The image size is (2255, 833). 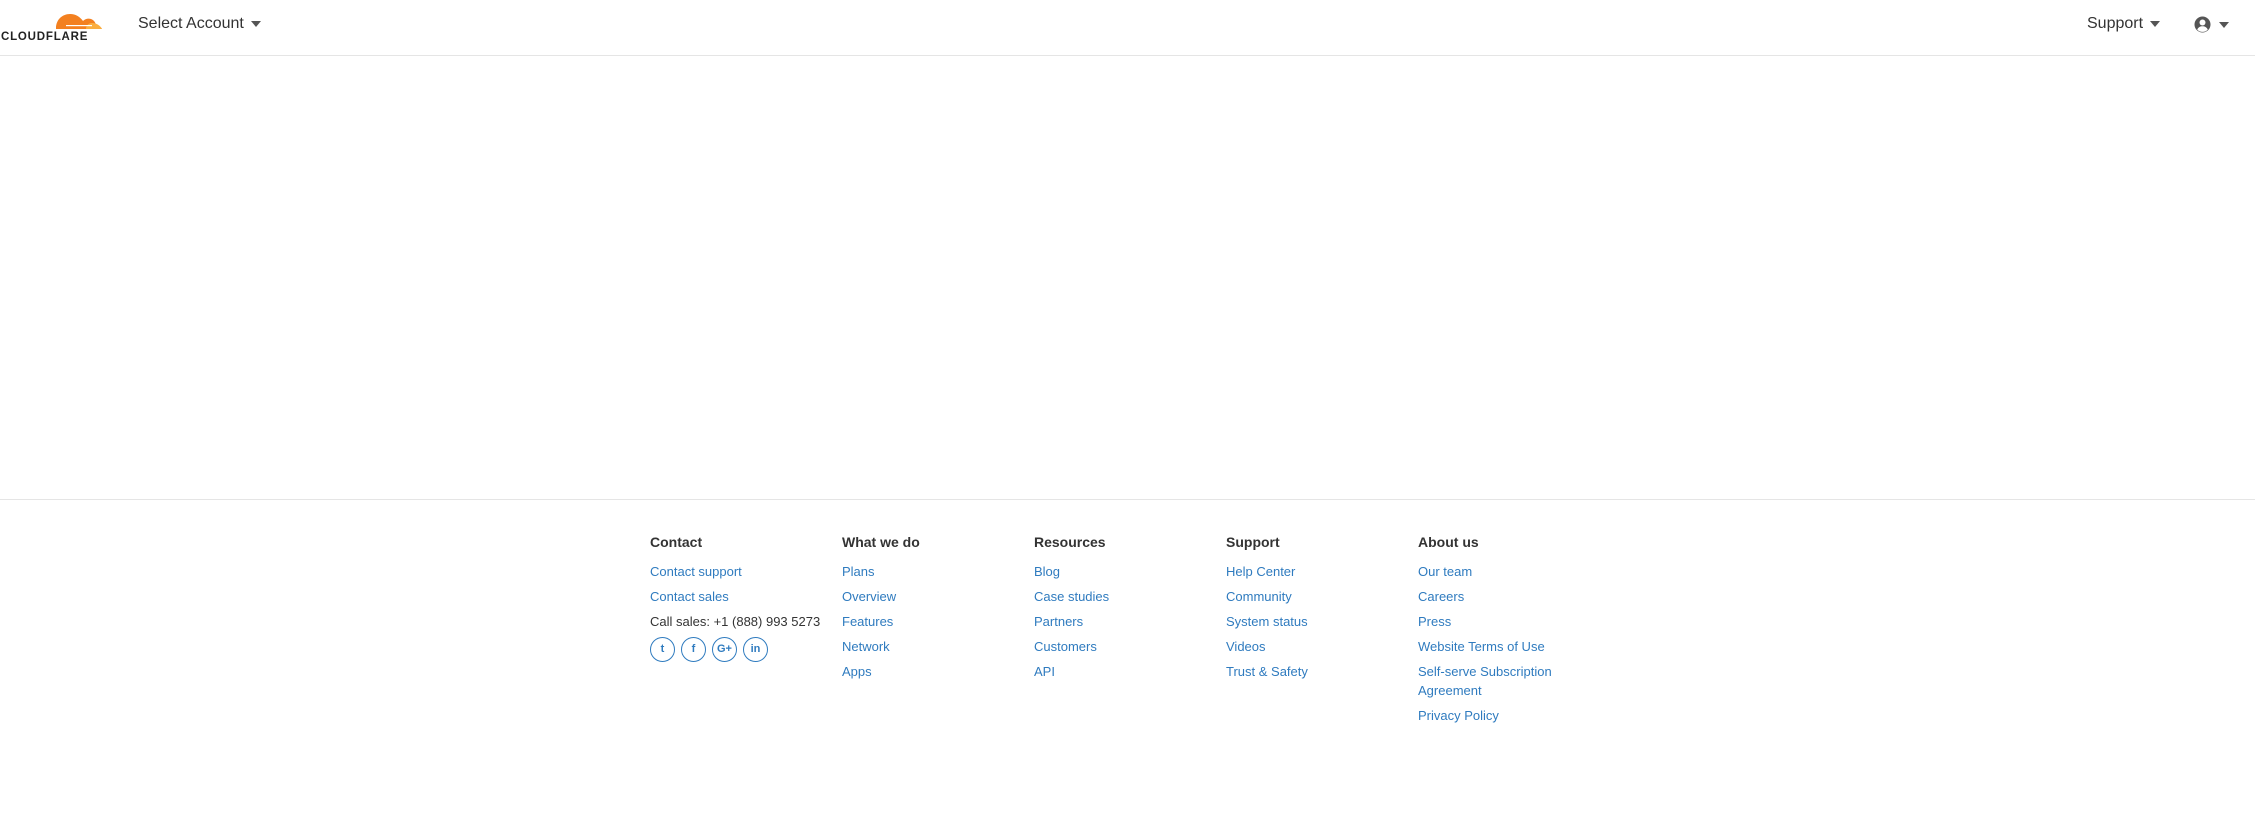 I want to click on api-link: API, so click(x=1044, y=671).